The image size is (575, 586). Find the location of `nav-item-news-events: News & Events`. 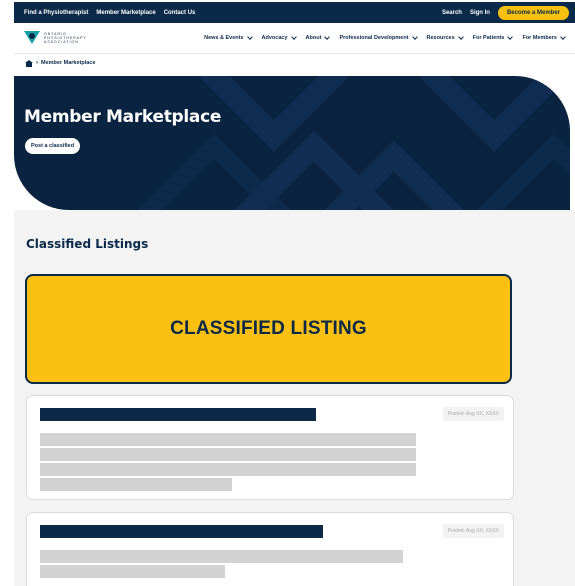

nav-item-news-events: News & Events is located at coordinates (228, 37).